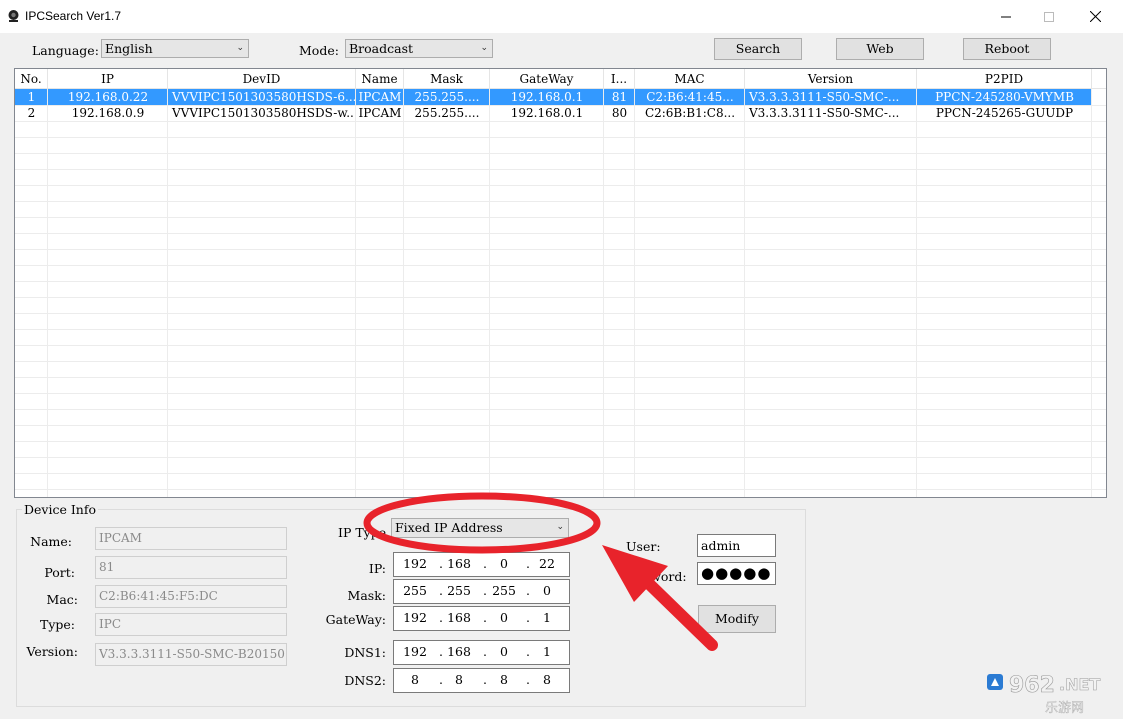 The width and height of the screenshot is (1123, 719). What do you see at coordinates (736, 573) in the screenshot?
I see `password-input: ●●●●●` at bounding box center [736, 573].